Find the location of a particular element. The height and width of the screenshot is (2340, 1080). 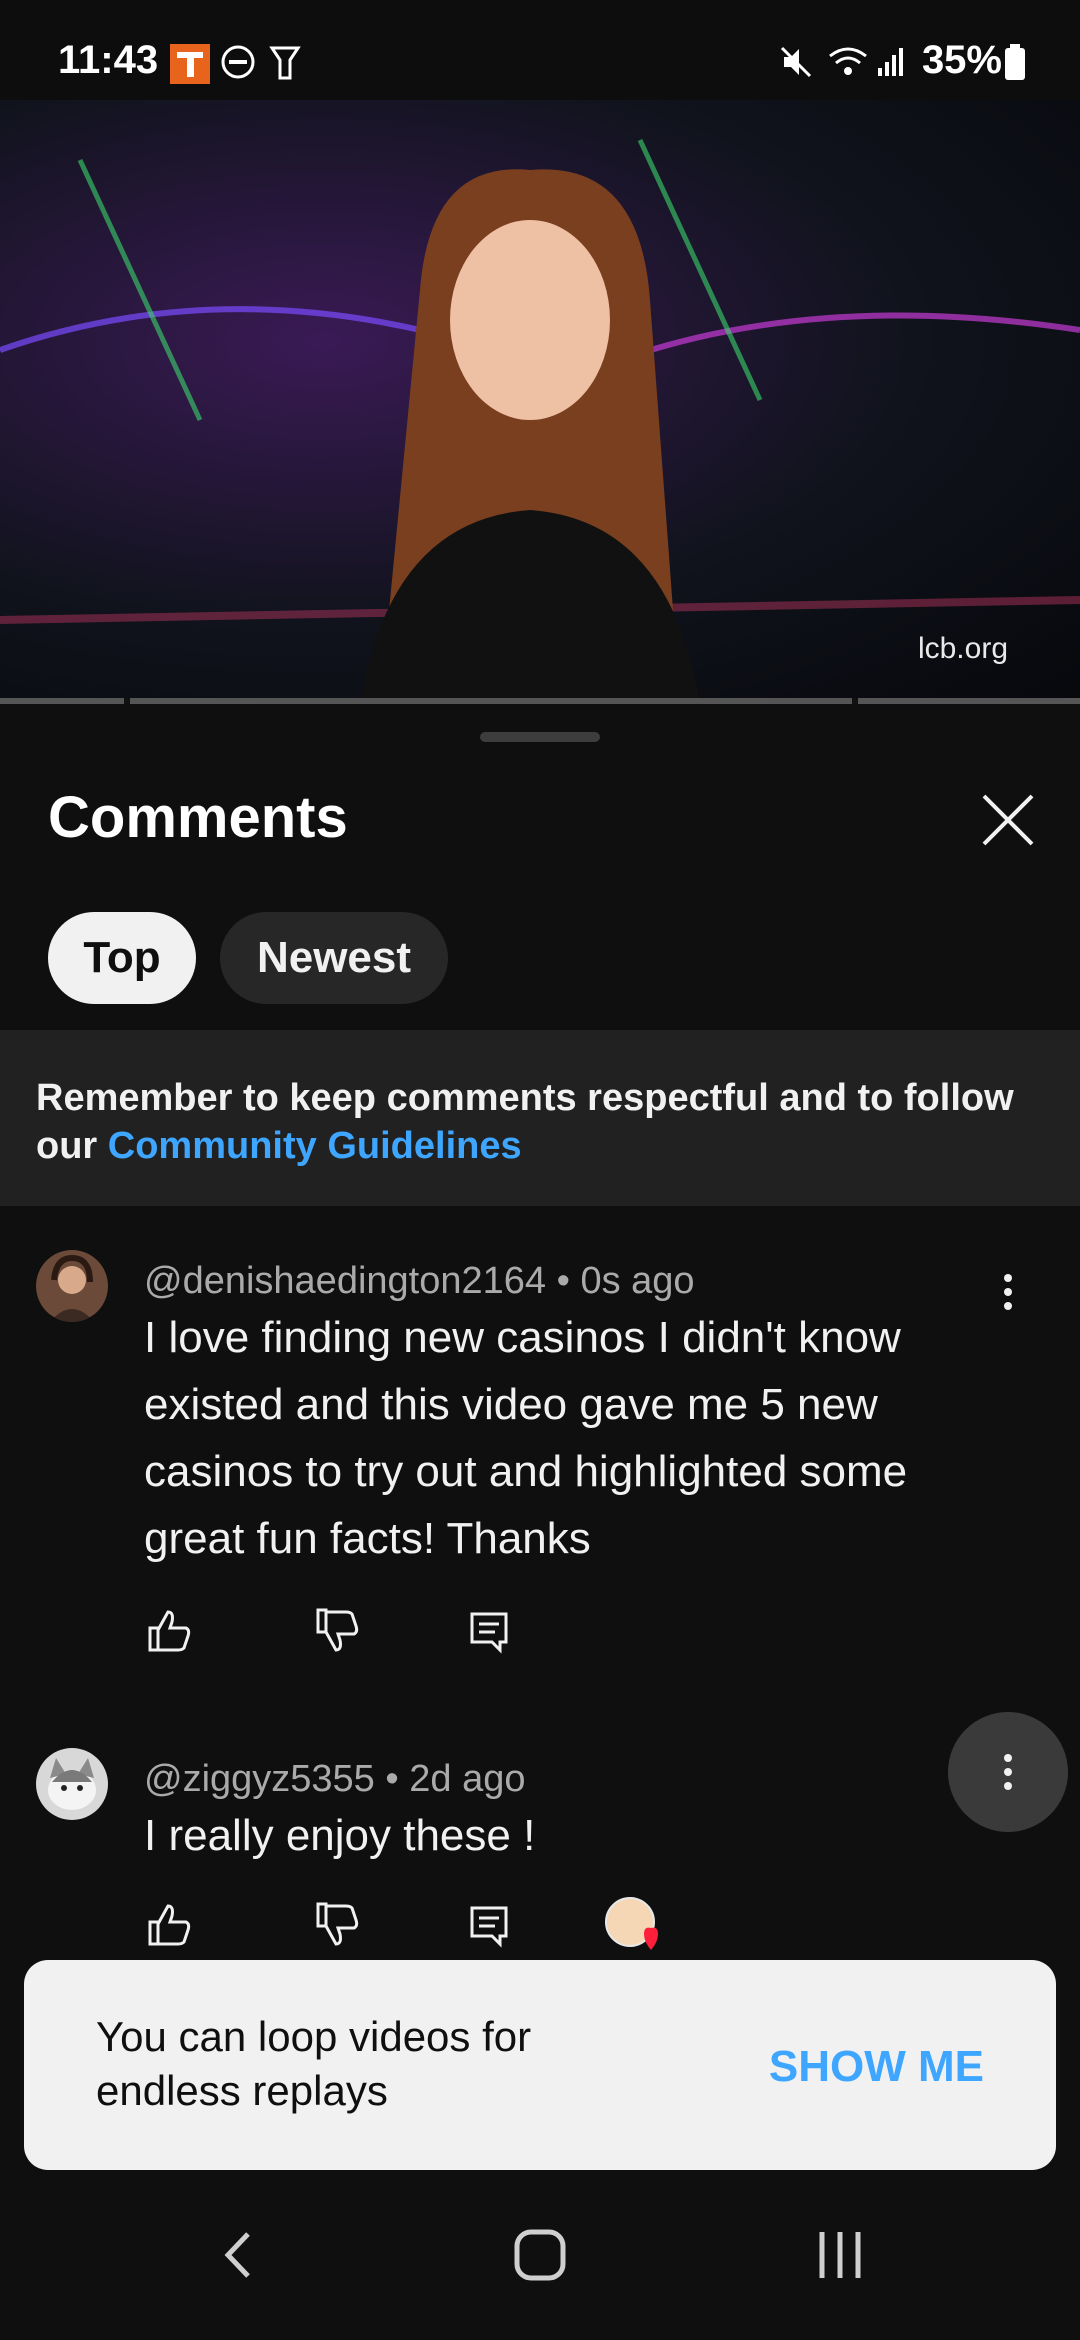

system-nav-bar is located at coordinates (540, 2255).